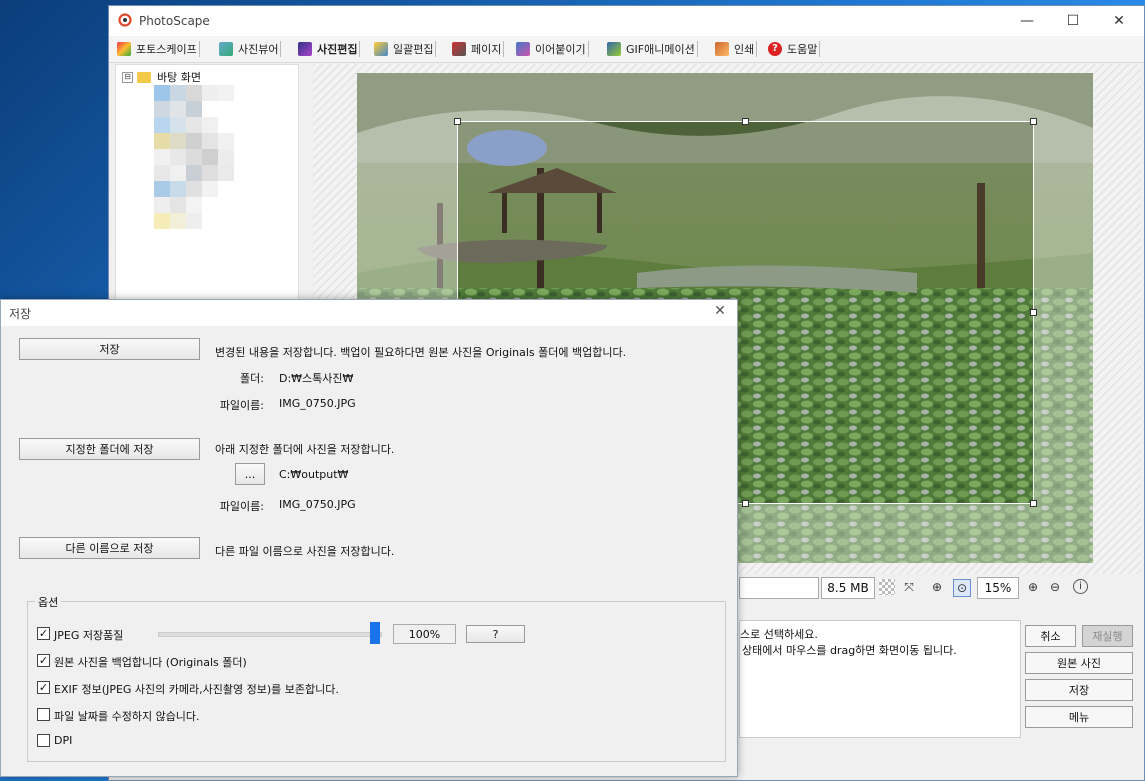 This screenshot has height=781, width=1145. Describe the element at coordinates (962, 588) in the screenshot. I see `zoom-fit-icon: ⊙` at that location.